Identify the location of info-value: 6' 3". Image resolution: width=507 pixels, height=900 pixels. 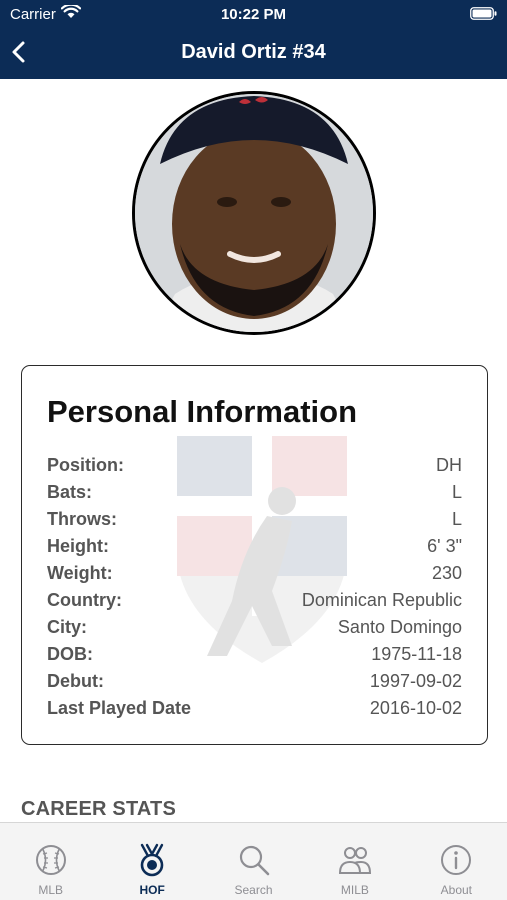
(444, 546).